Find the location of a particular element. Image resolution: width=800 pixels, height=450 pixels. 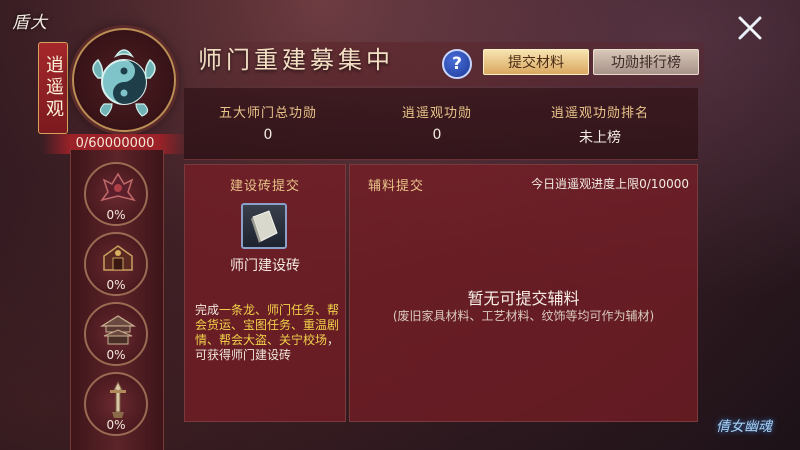

stat-school-merit: 逍遥观功勋 0 is located at coordinates (437, 115).